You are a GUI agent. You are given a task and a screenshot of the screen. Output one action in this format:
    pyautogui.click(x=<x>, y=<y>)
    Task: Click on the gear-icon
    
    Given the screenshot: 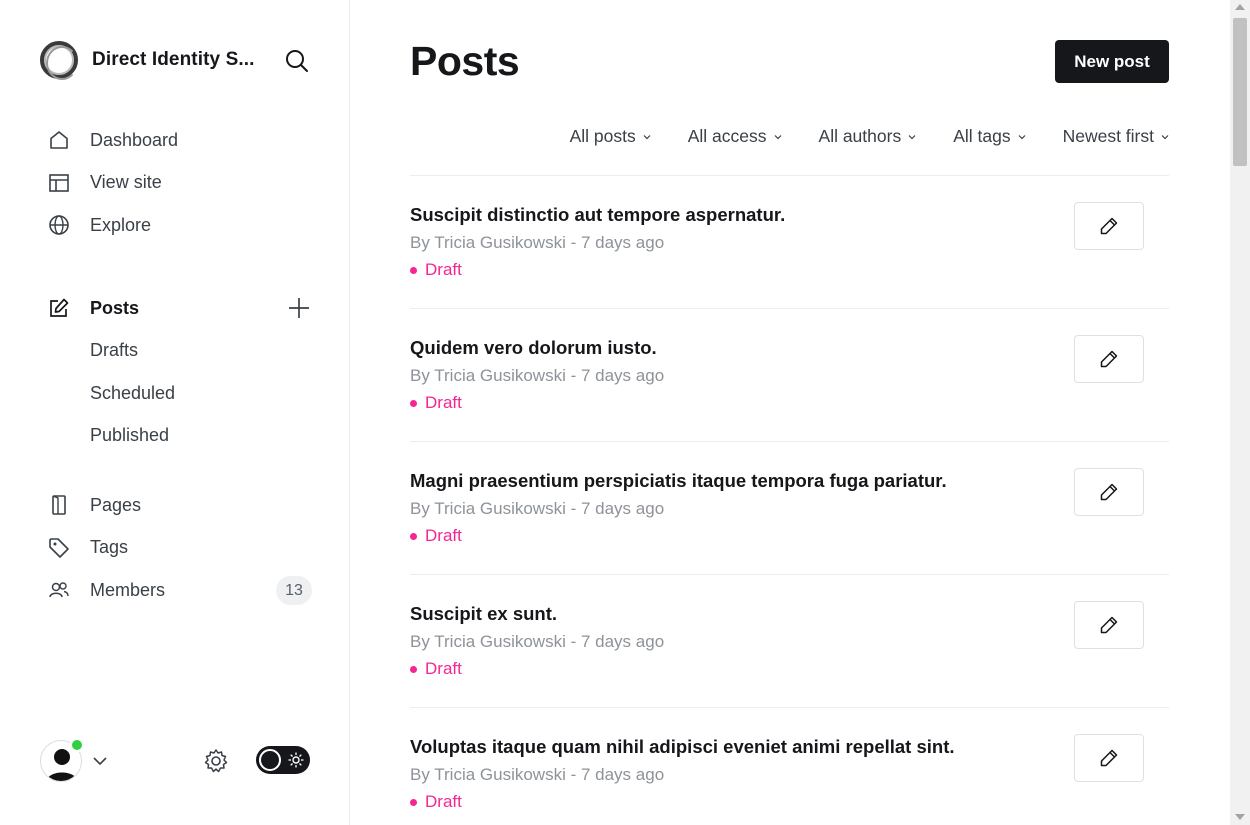 What is the action you would take?
    pyautogui.click(x=216, y=761)
    